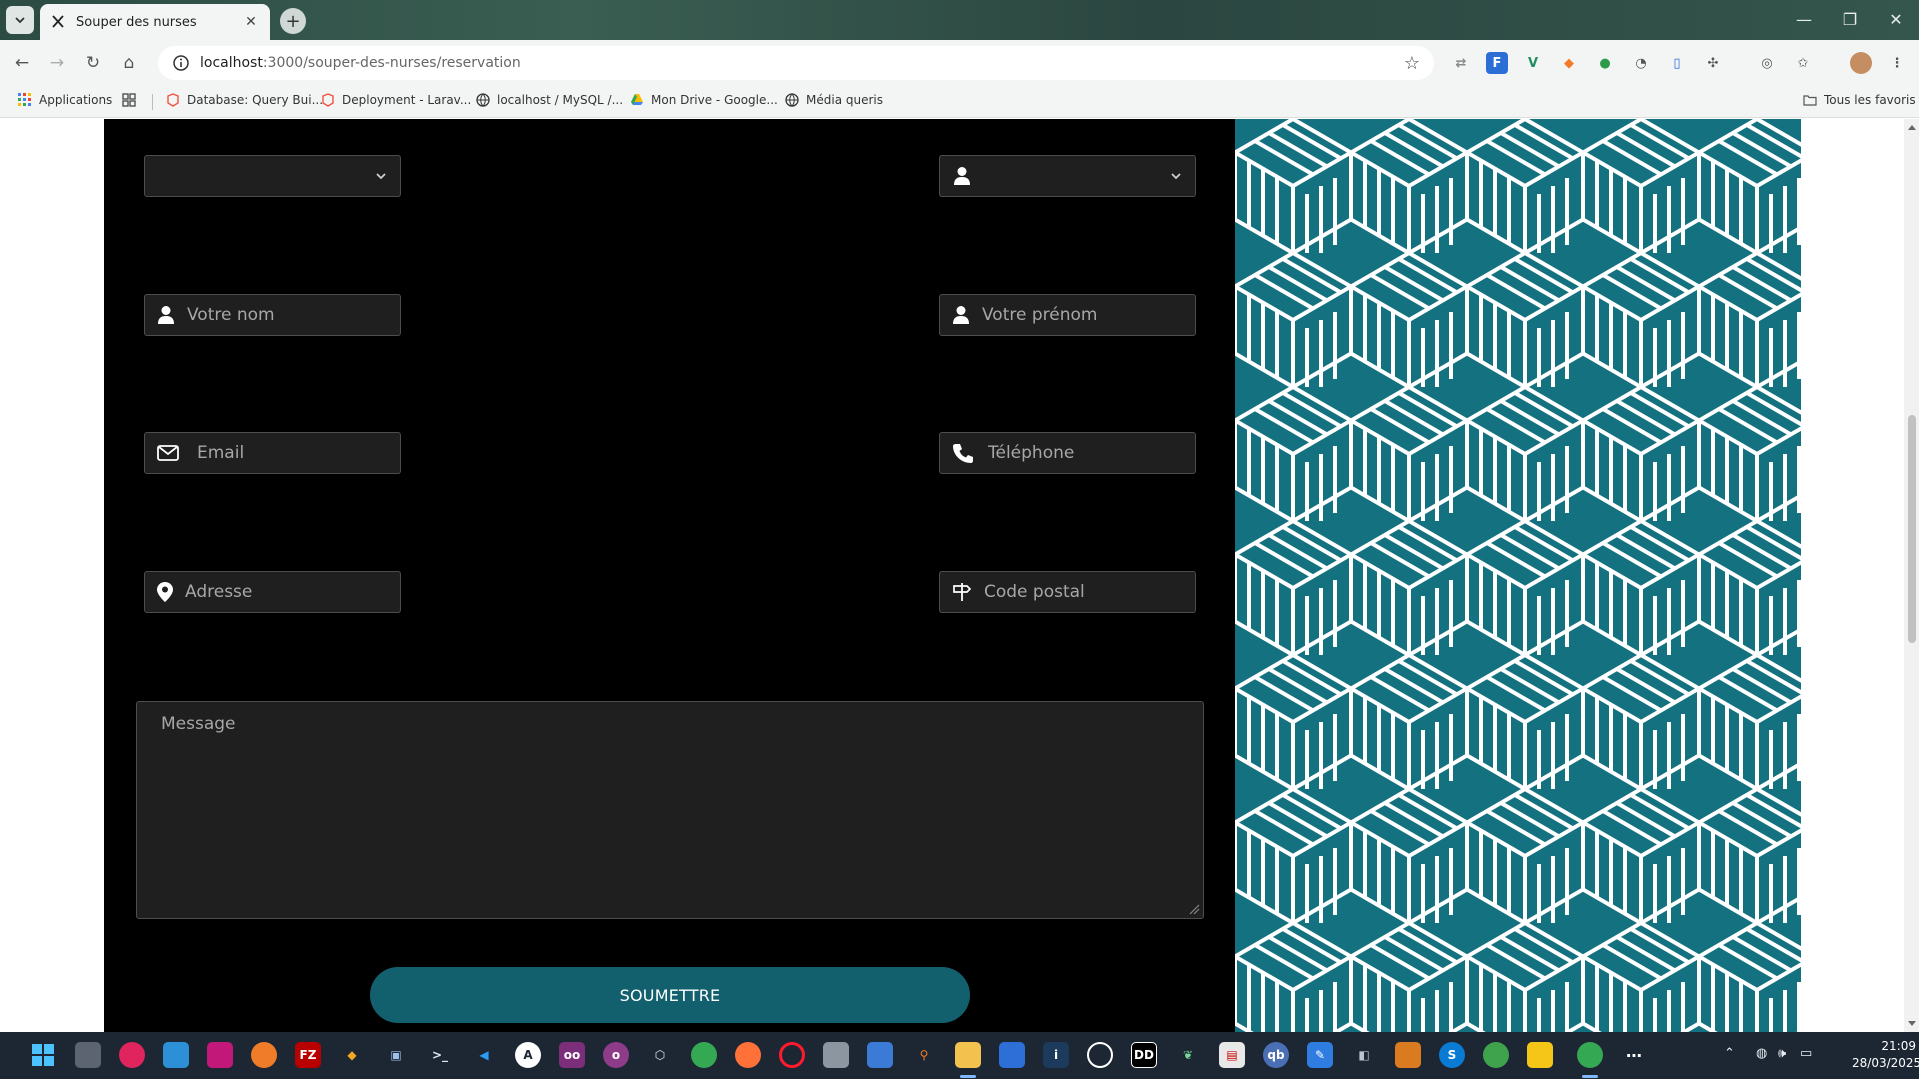  Describe the element at coordinates (1097, 453) in the screenshot. I see `telephone-input` at that location.